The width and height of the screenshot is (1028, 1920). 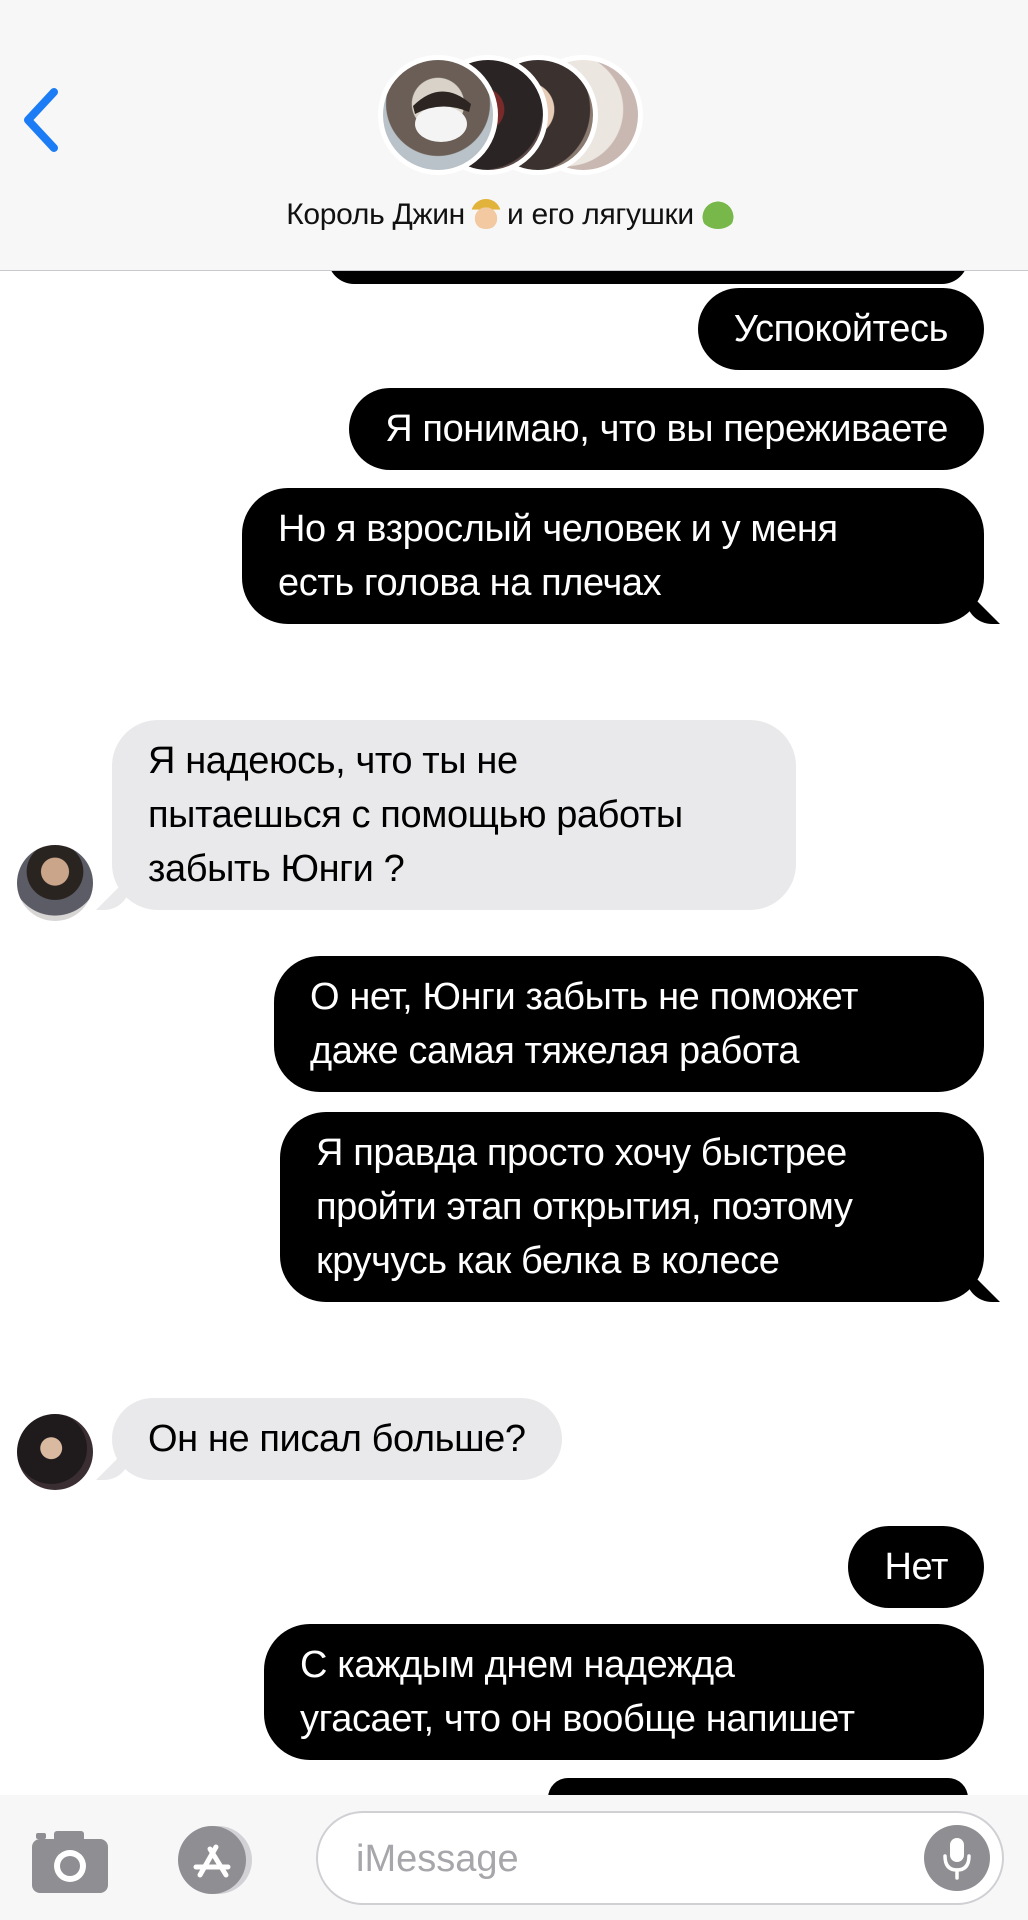 What do you see at coordinates (717, 214) in the screenshot?
I see `frog-emoji-icon` at bounding box center [717, 214].